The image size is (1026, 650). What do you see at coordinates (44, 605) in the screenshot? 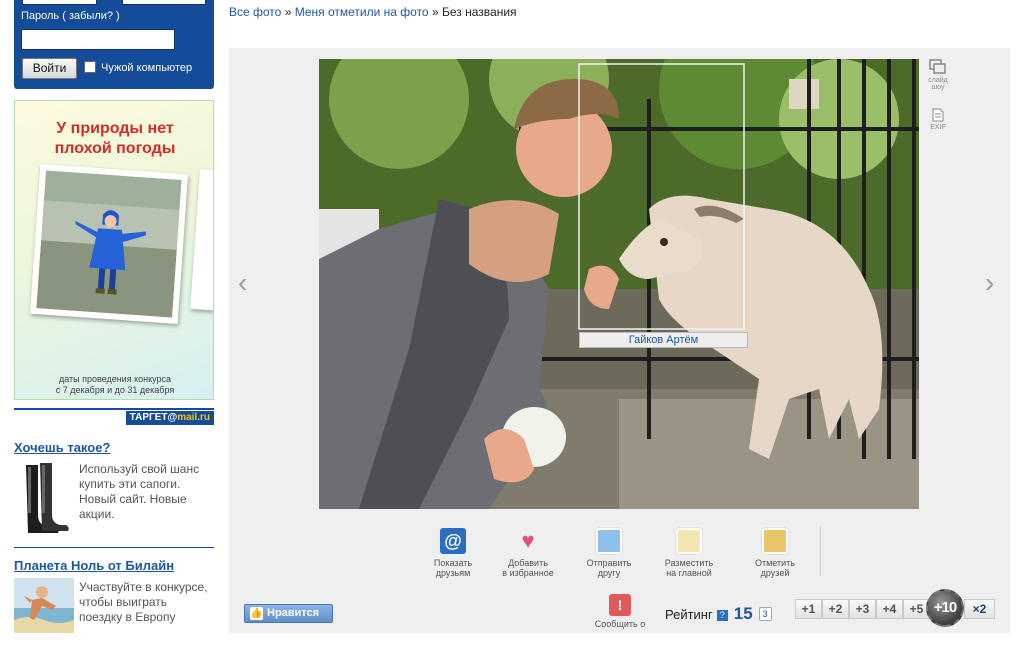
I see `beach-image` at bounding box center [44, 605].